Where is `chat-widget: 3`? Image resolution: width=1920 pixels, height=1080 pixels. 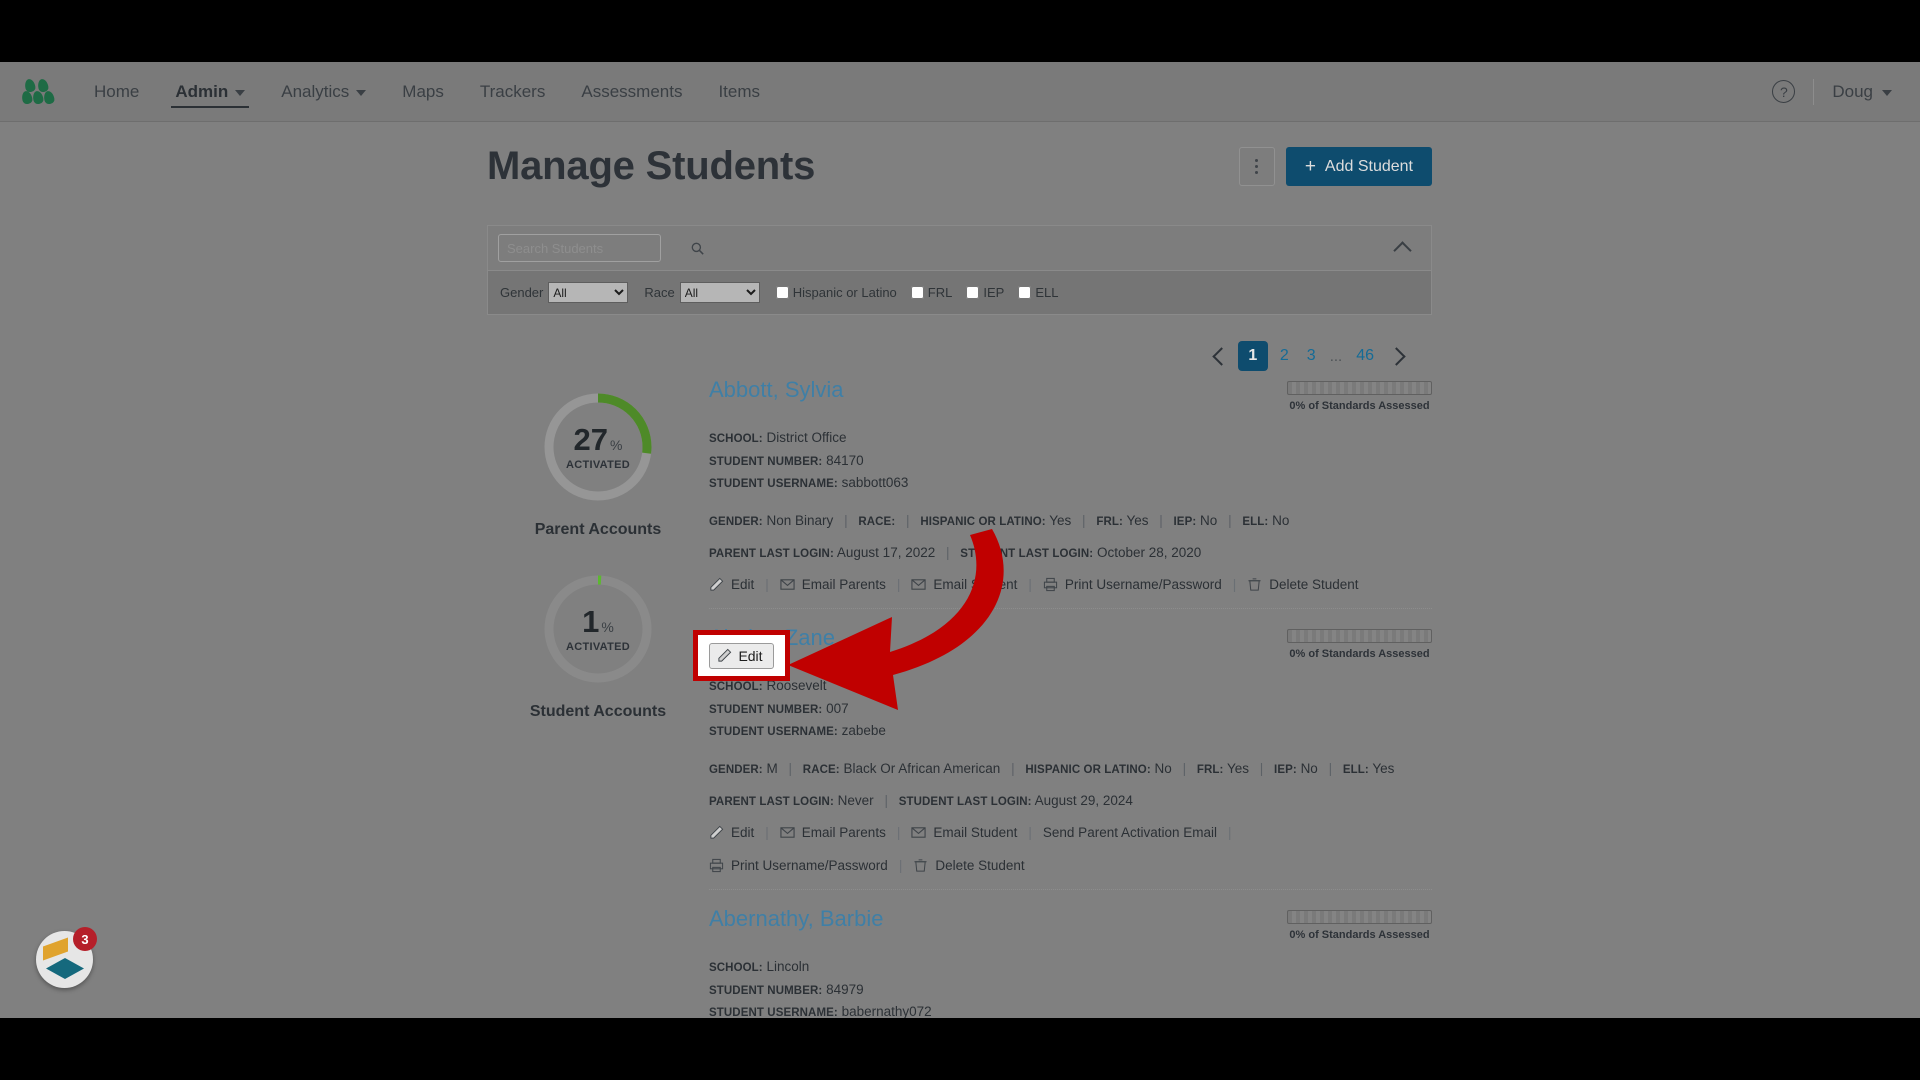
chat-widget: 3 is located at coordinates (66, 957).